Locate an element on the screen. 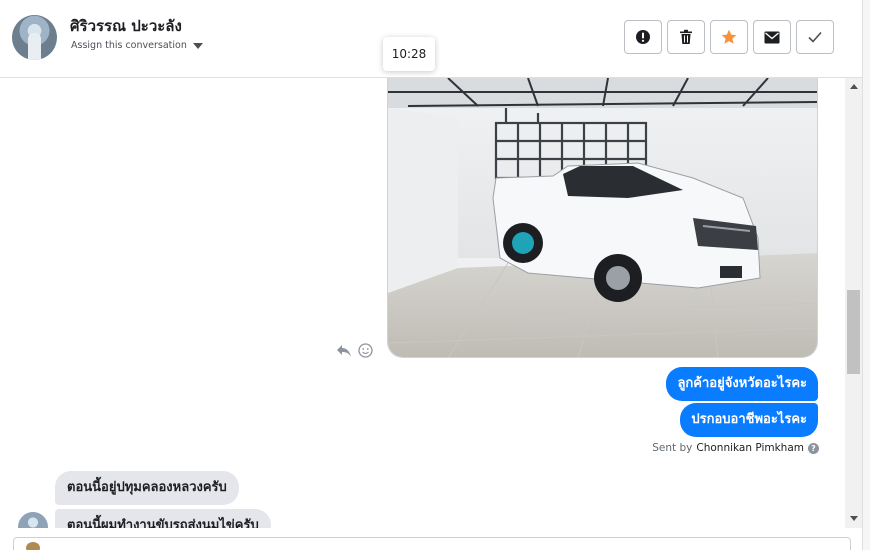 Image resolution: width=870 pixels, height=550 pixels. contact-avatar is located at coordinates (34, 37).